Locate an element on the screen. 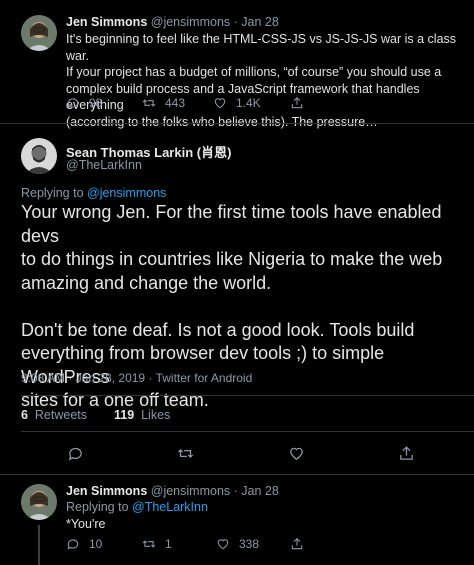  likes-stat: 119 Likes is located at coordinates (142, 415).